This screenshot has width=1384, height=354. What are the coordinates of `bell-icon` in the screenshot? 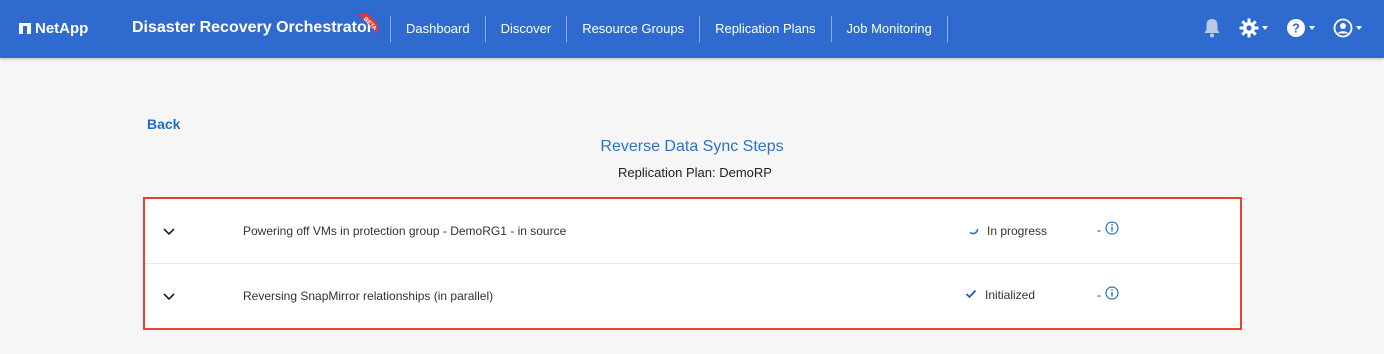 It's located at (1212, 28).